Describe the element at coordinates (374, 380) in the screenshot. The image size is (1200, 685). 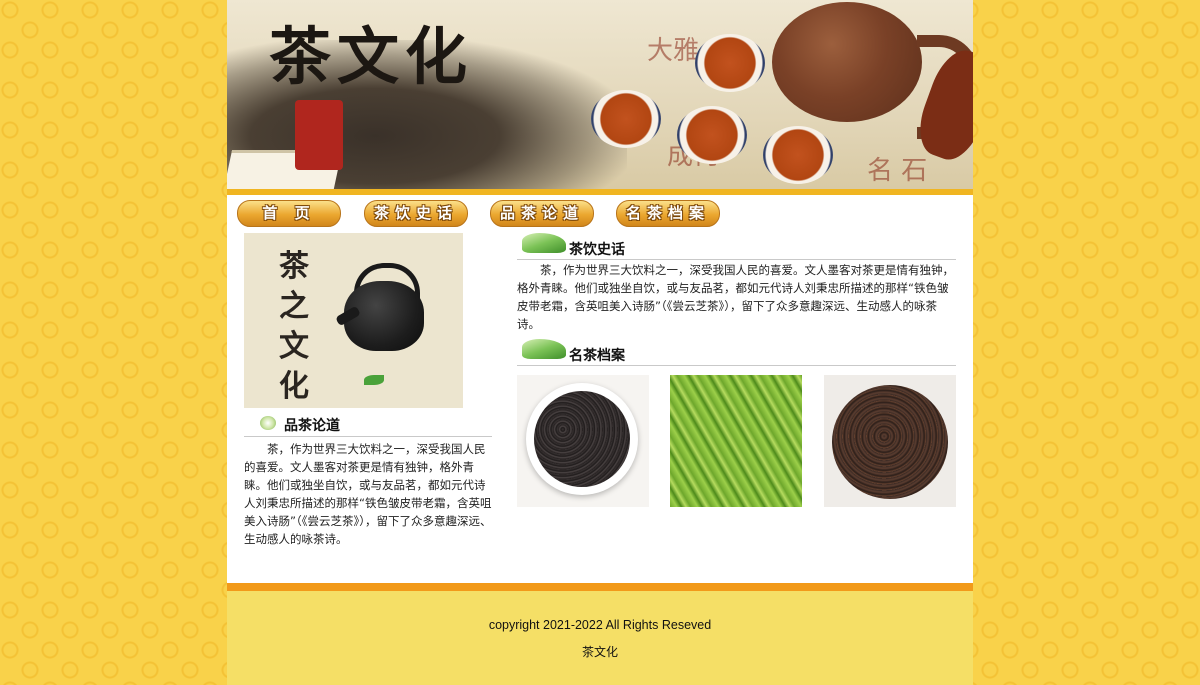
I see `leaf-icon` at that location.